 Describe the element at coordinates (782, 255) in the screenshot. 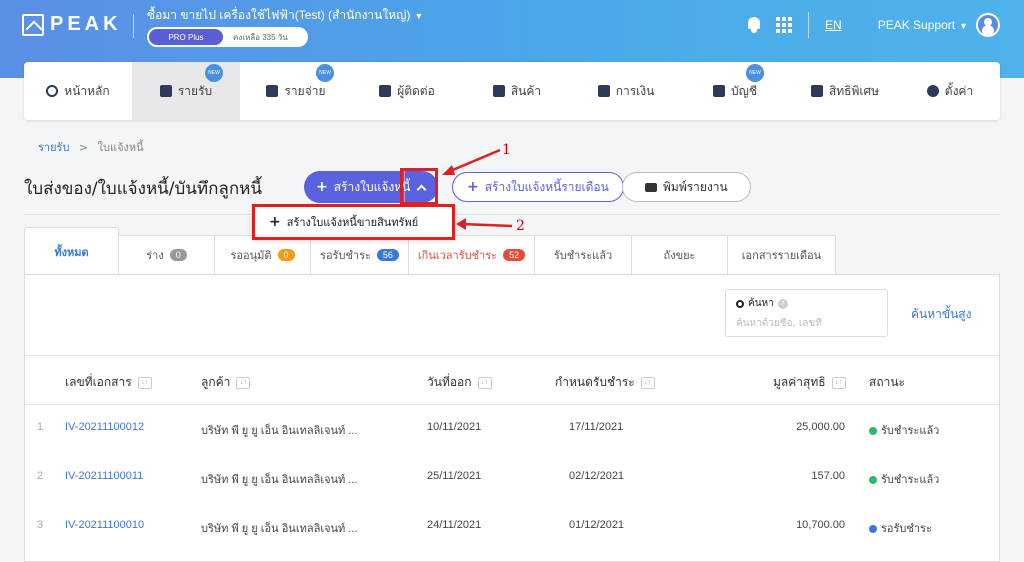

I see `tab-monthly-documents: เอกสารรายเดือน` at that location.